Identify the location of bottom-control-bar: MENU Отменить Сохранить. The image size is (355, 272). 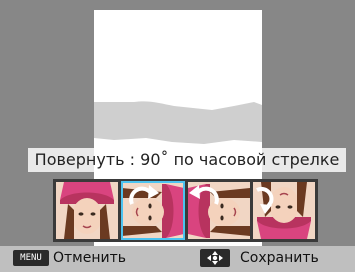
(177, 259).